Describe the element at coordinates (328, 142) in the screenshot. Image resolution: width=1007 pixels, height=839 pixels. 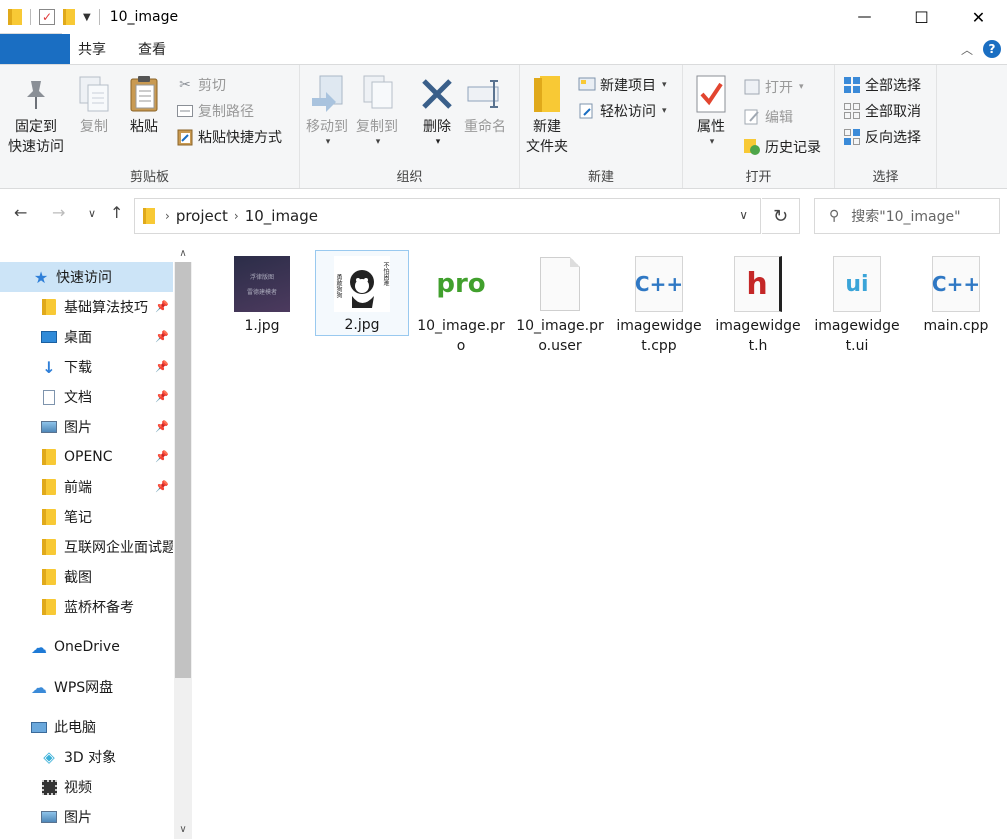
I see `move-to-dropdown-icon: ▾` at that location.